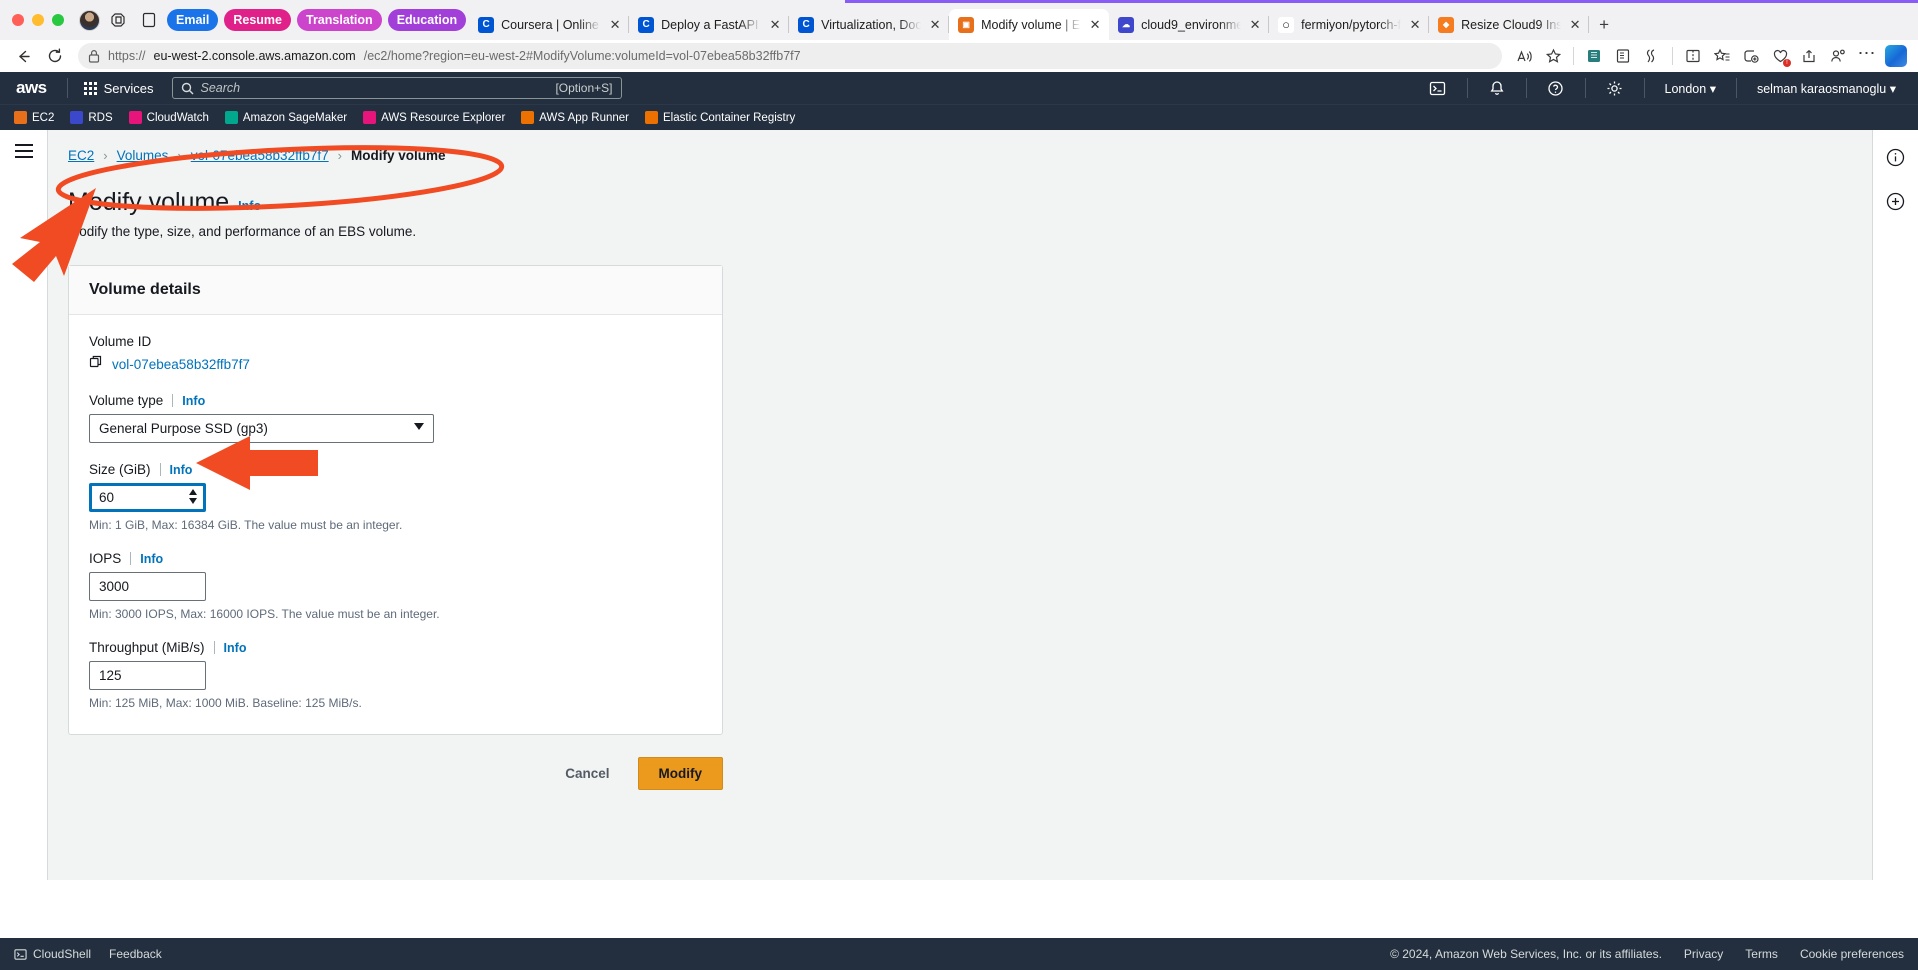 This screenshot has height=970, width=1918. I want to click on terms-link: Terms, so click(1761, 954).